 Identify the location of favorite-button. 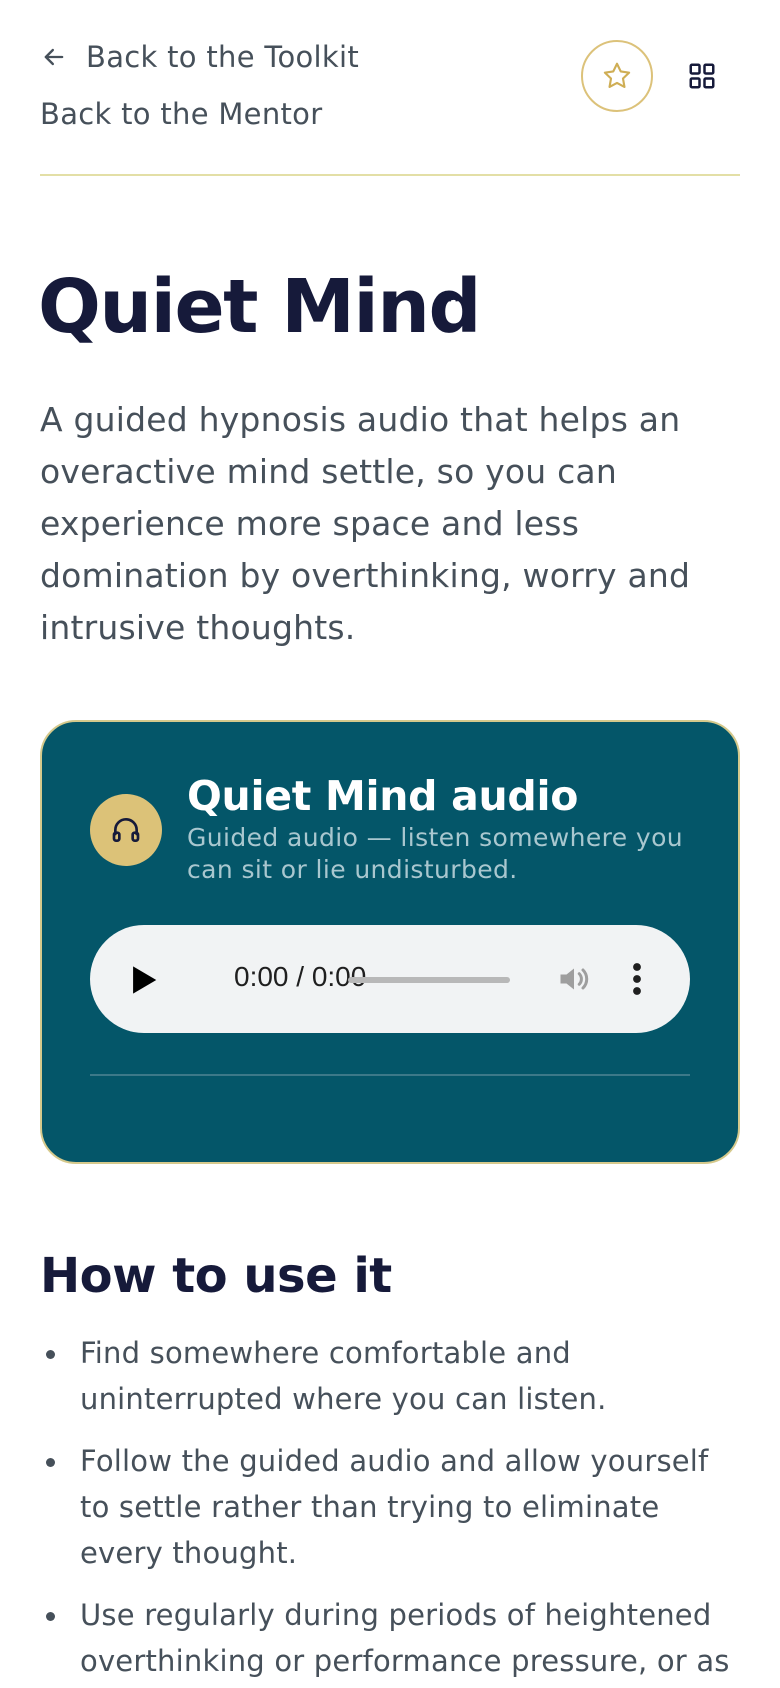
(617, 76).